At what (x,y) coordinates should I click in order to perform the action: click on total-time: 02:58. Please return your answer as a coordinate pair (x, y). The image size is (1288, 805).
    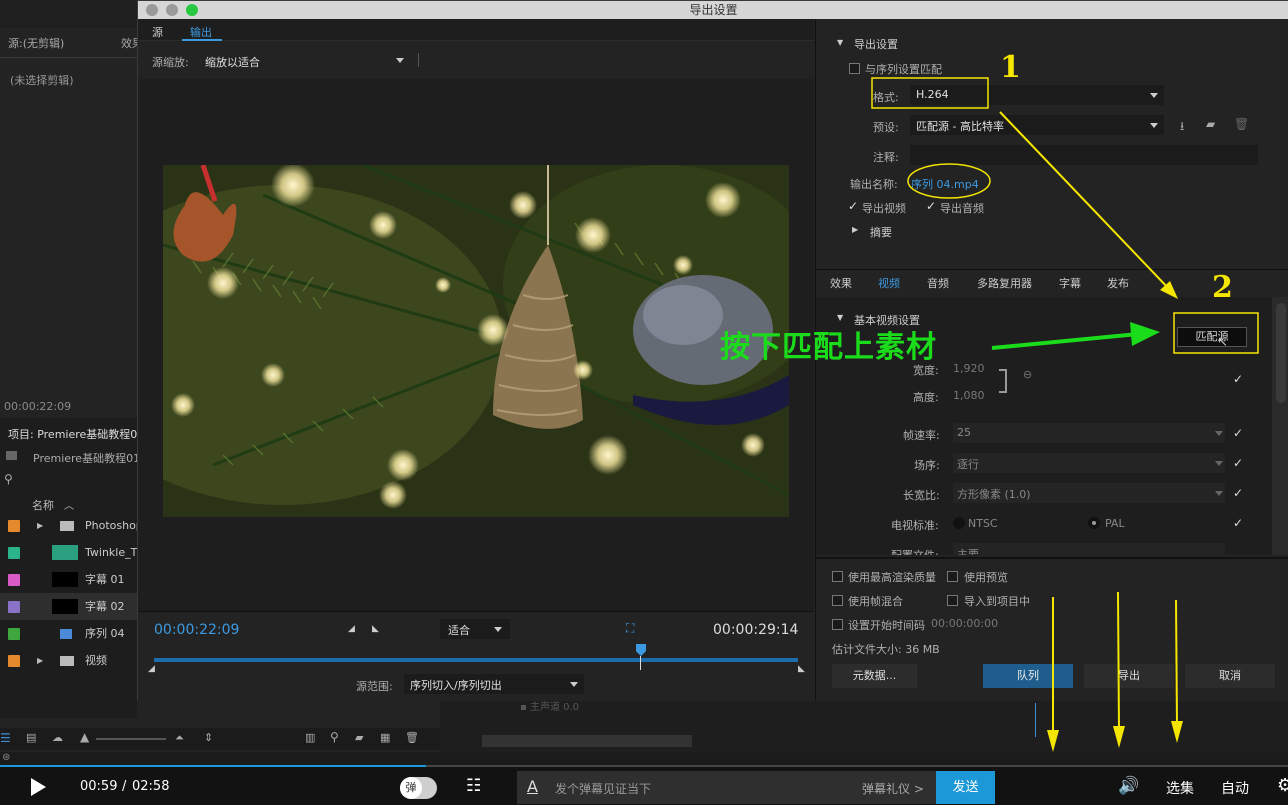
    Looking at the image, I should click on (151, 786).